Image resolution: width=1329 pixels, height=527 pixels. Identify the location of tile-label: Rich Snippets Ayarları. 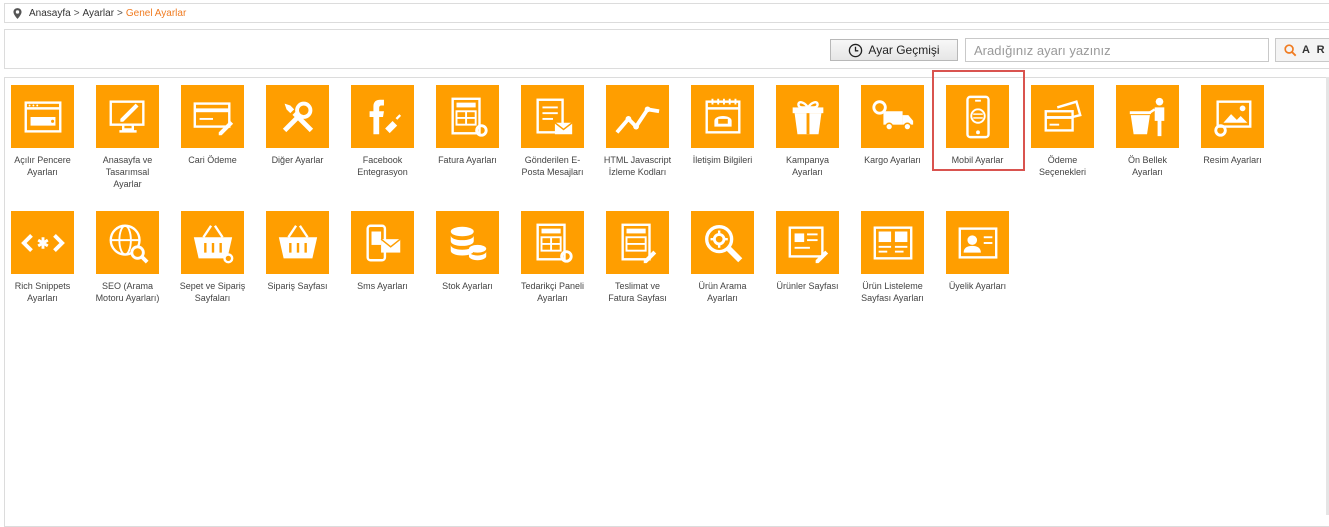
(42, 292).